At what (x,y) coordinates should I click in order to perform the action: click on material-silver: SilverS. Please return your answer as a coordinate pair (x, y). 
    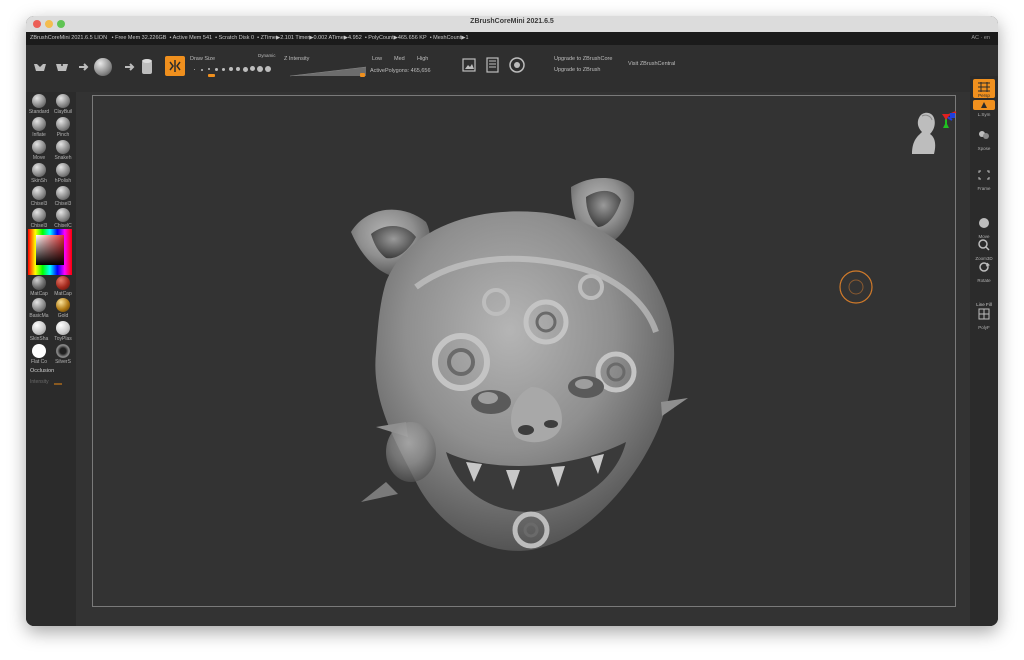
    Looking at the image, I should click on (63, 354).